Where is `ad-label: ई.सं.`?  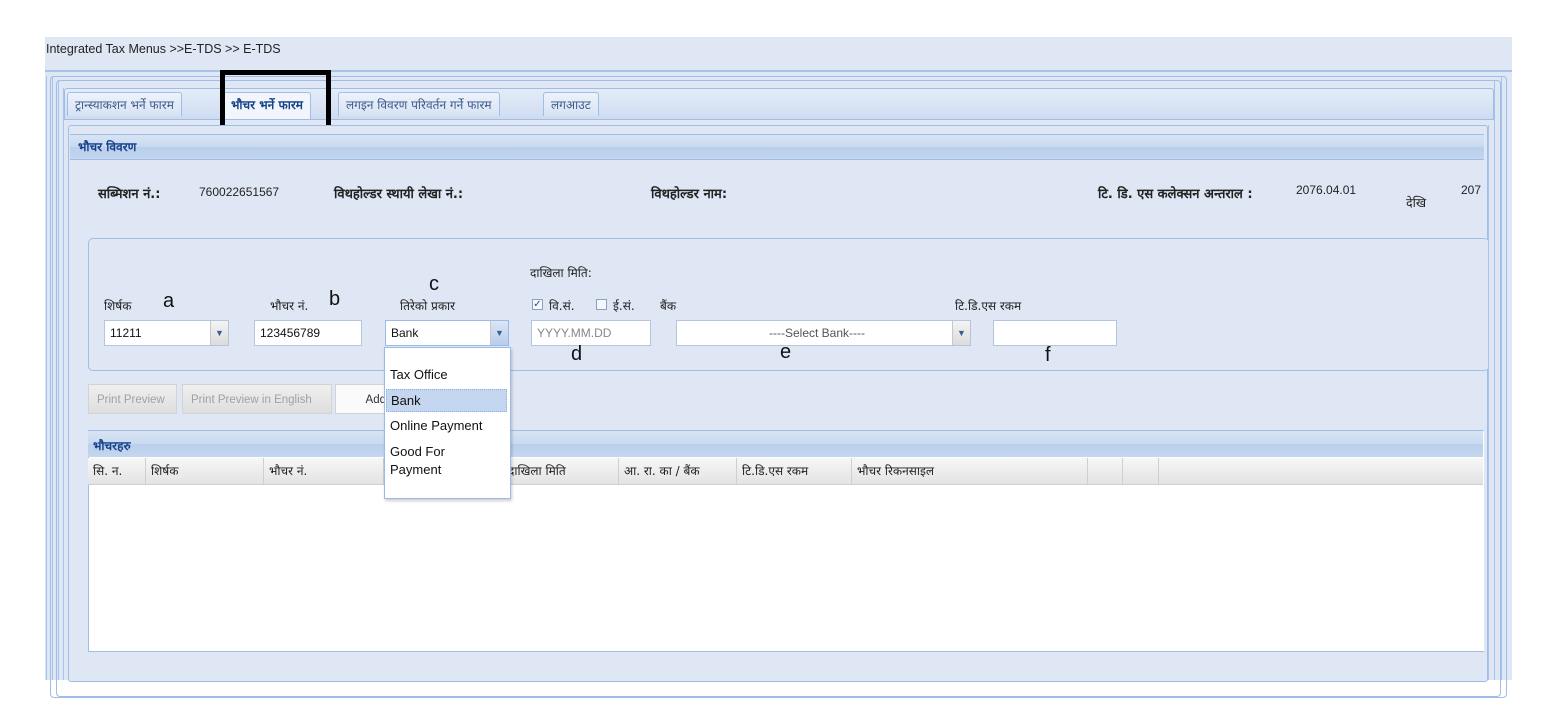 ad-label: ई.सं. is located at coordinates (624, 306).